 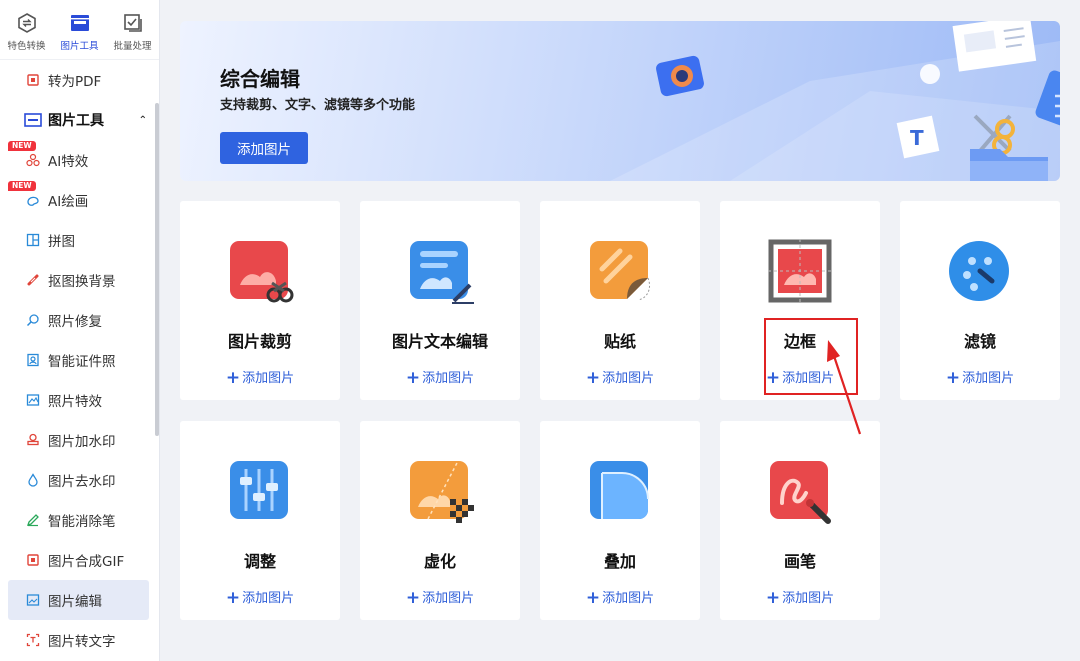 I want to click on sidebar-item-image-to-text: 图片转文字, so click(x=79, y=640).